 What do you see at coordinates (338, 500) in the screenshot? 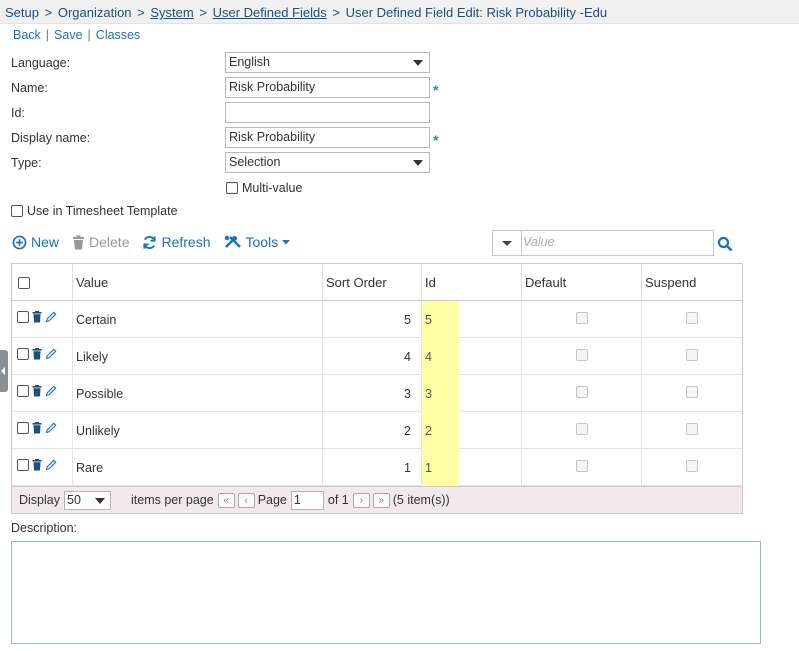
I see `page-count-label: of 1` at bounding box center [338, 500].